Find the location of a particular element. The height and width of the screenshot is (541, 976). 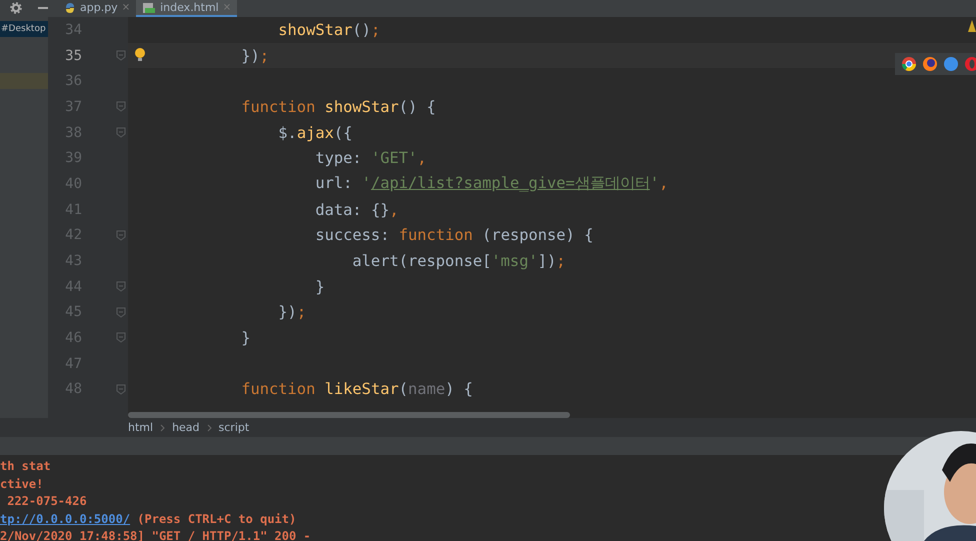

terminal-line: ctive! is located at coordinates (22, 484).